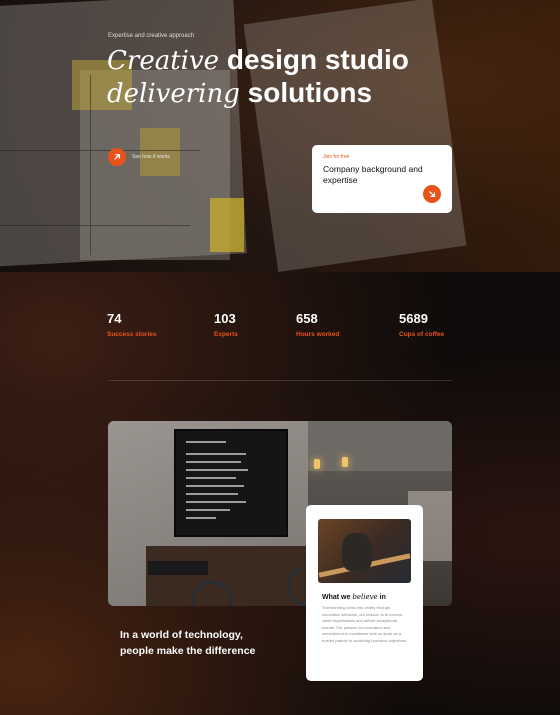 This screenshot has width=560, height=715. I want to click on cat-photo, so click(364, 551).